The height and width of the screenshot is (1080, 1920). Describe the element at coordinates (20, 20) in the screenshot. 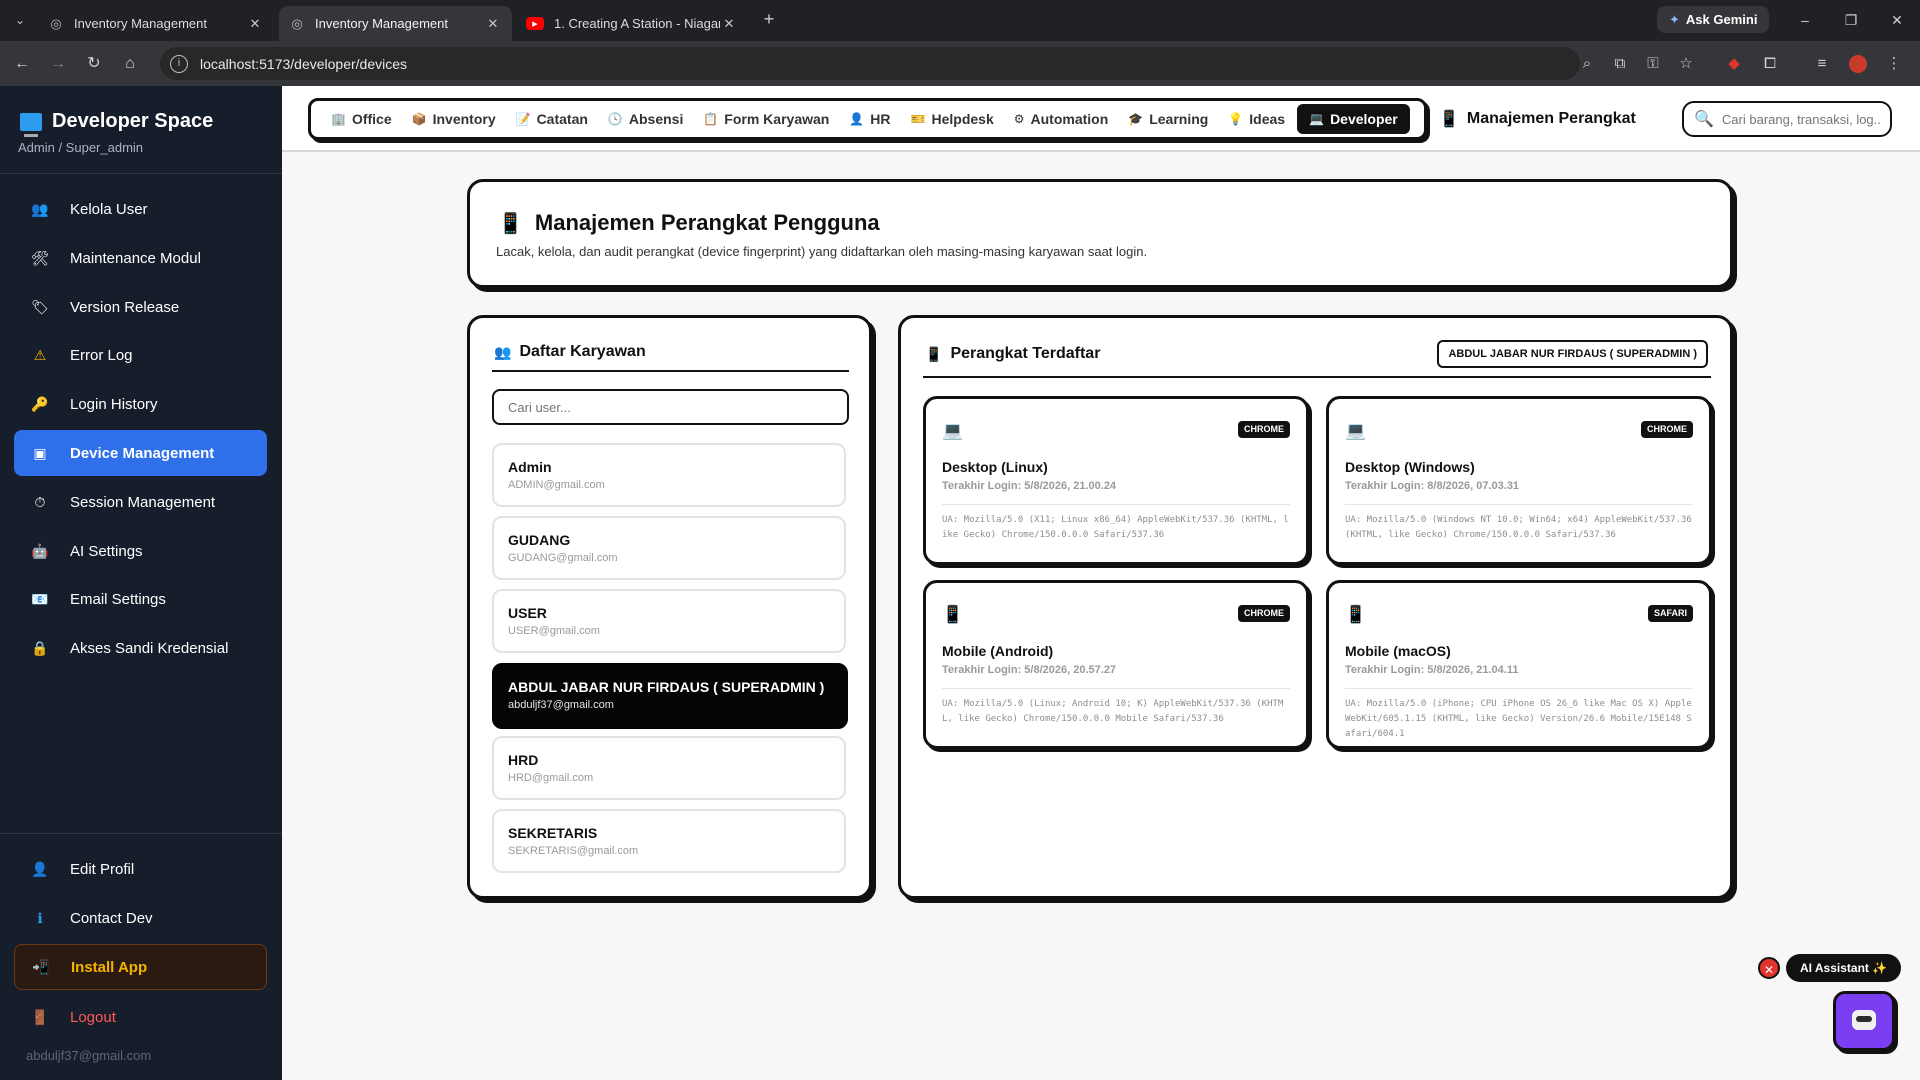

I see `tab-list-button: ⌄` at that location.